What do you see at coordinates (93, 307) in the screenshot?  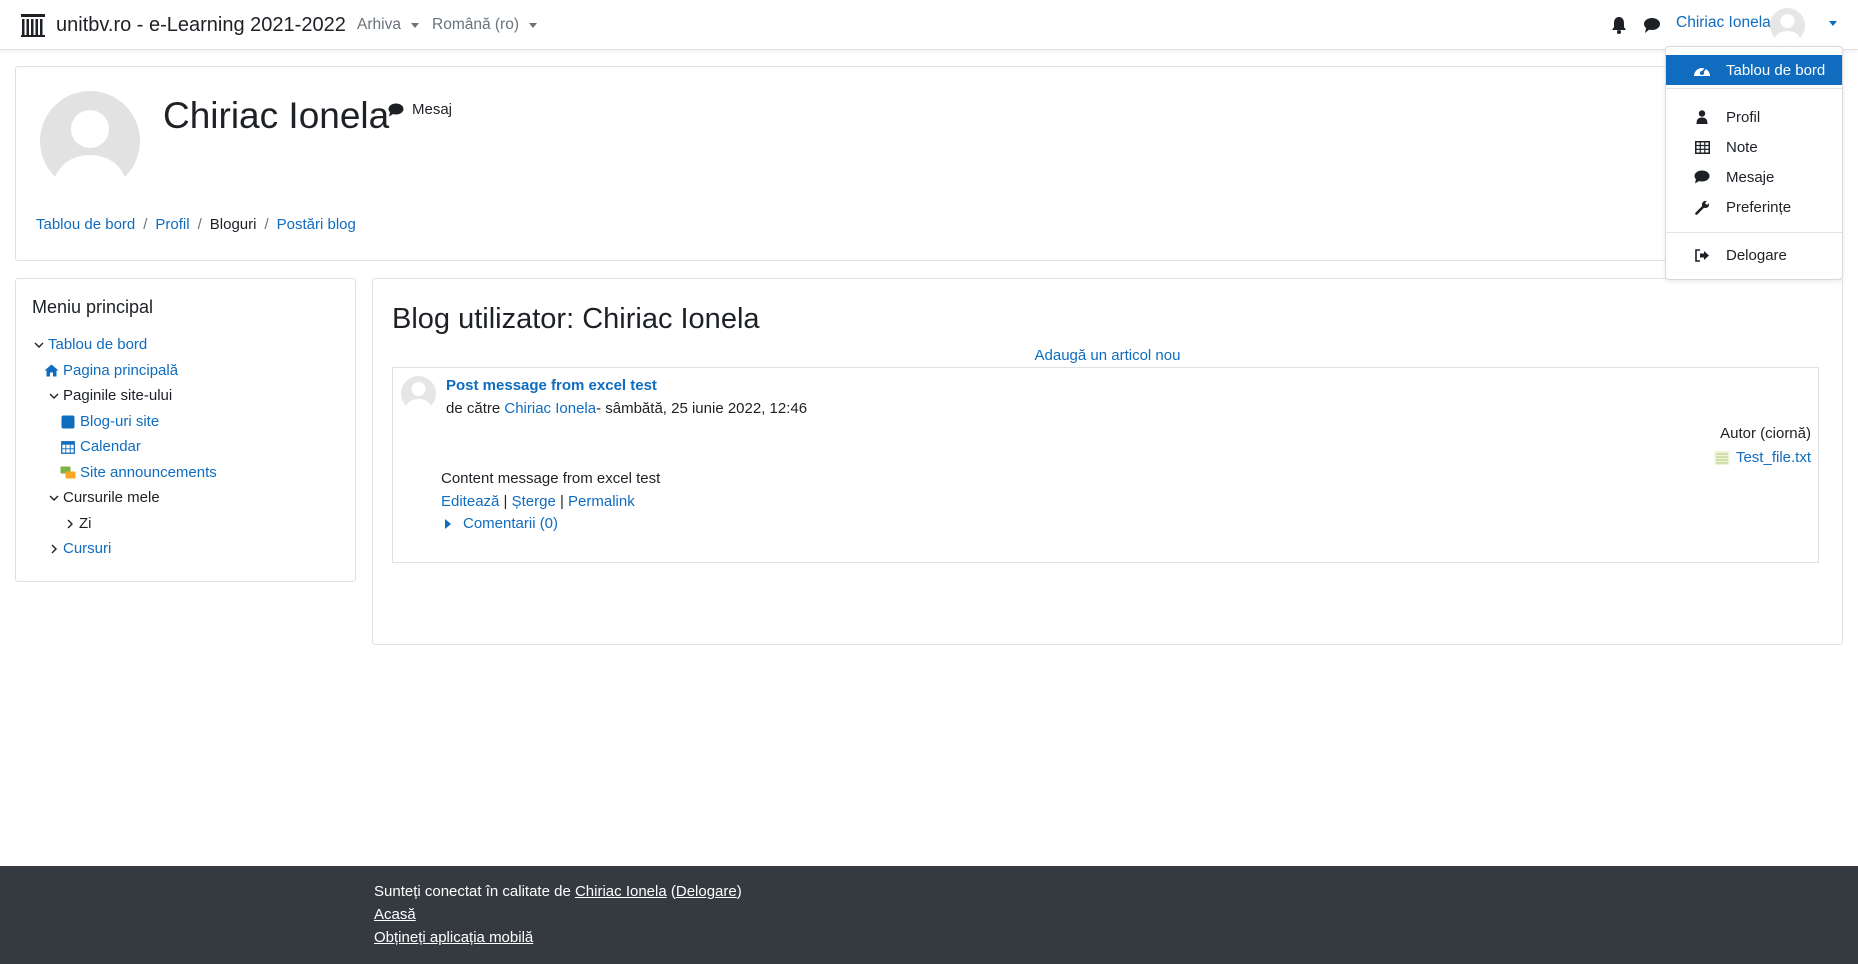 I see `main-menu-title: Meniu principal` at bounding box center [93, 307].